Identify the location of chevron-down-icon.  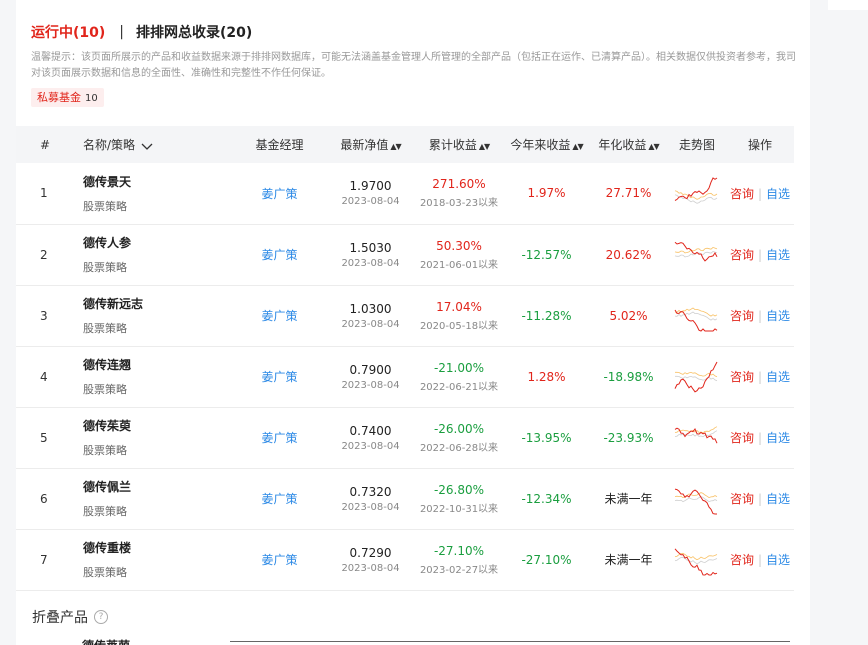
(147, 147).